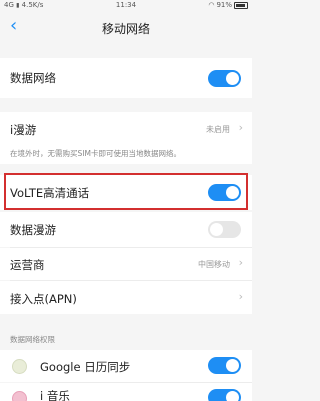 This screenshot has height=401, width=320. I want to click on data-roaming-row: 数据漫游, so click(126, 229).